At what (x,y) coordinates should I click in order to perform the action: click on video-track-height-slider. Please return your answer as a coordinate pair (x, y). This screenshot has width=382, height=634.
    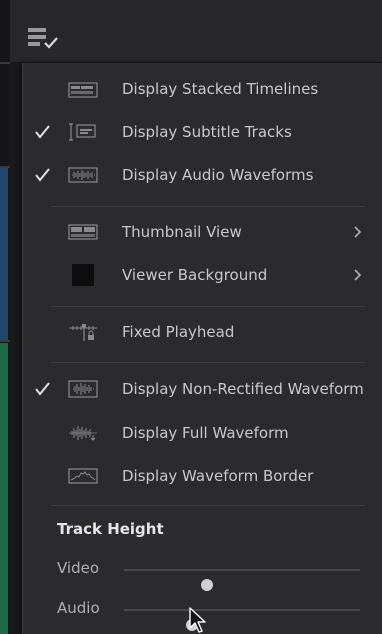
    Looking at the image, I should click on (242, 580).